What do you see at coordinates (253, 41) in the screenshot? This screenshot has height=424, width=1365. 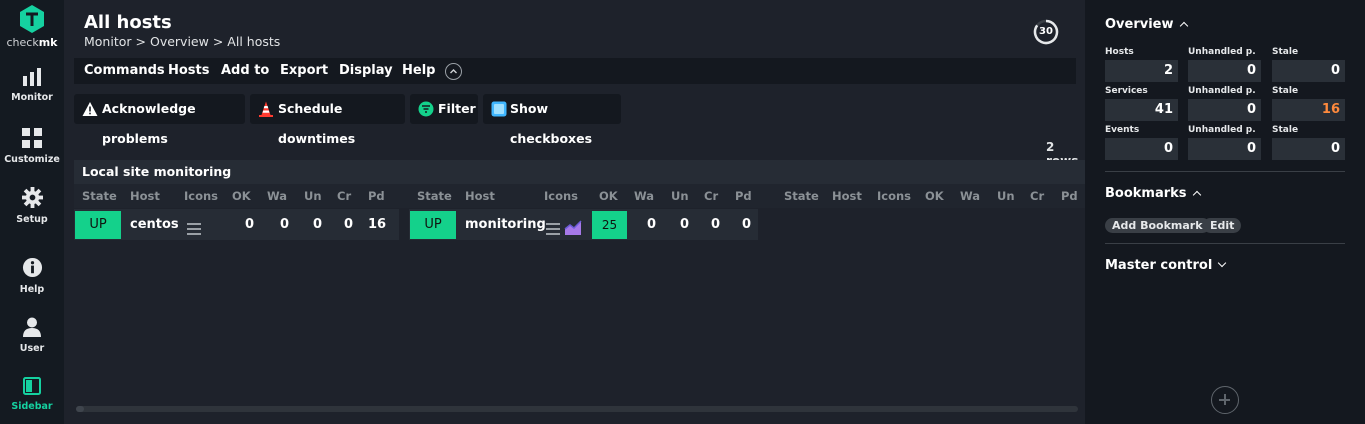 I see `breadcrumb-all-hosts: All hosts` at bounding box center [253, 41].